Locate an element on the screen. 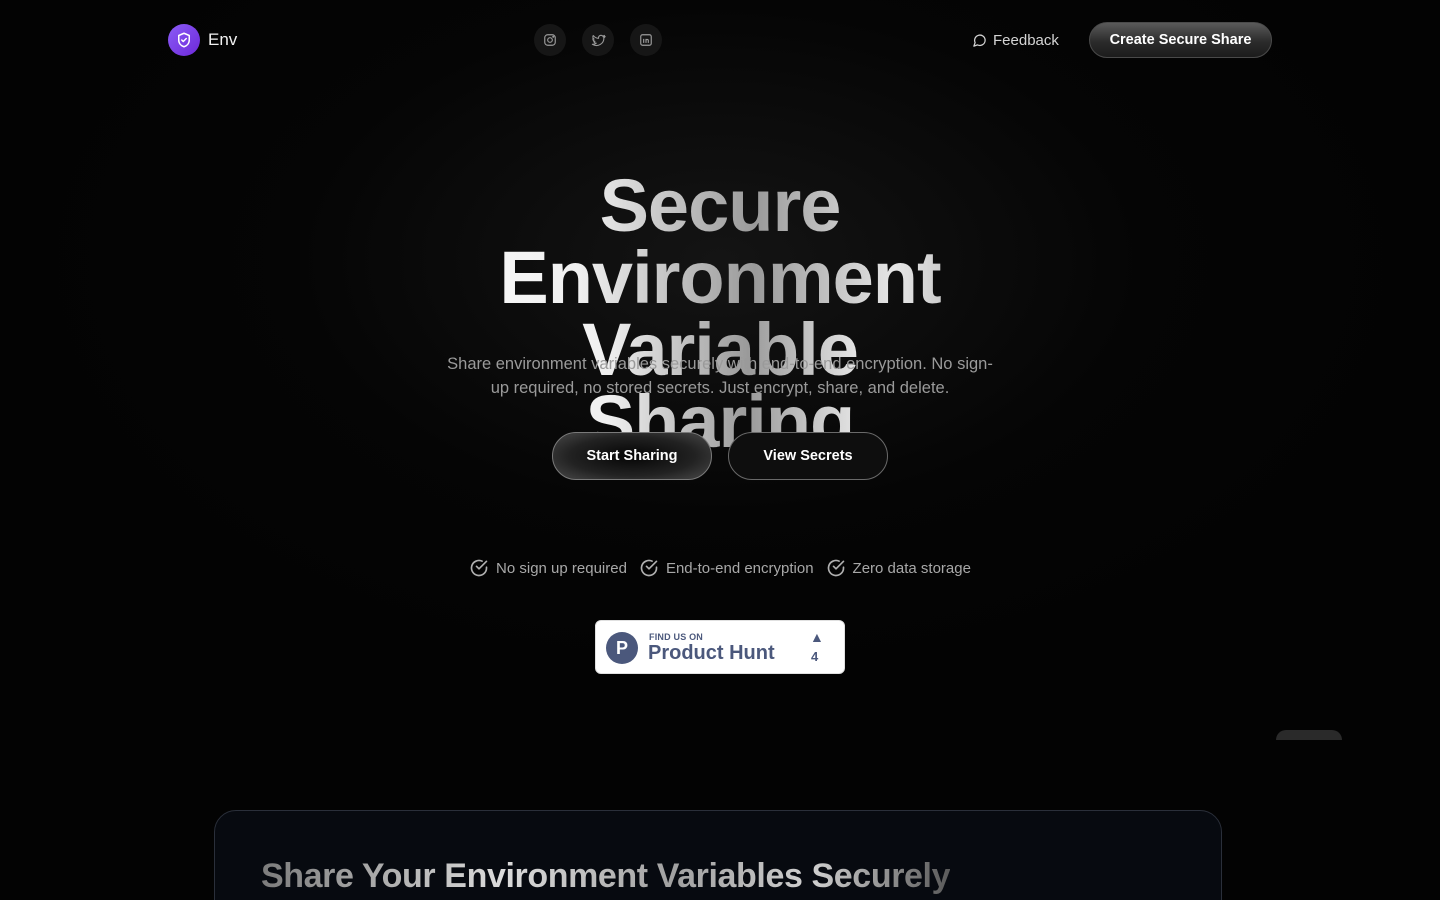 Image resolution: width=1440 pixels, height=900 pixels. brand: Env is located at coordinates (202, 40).